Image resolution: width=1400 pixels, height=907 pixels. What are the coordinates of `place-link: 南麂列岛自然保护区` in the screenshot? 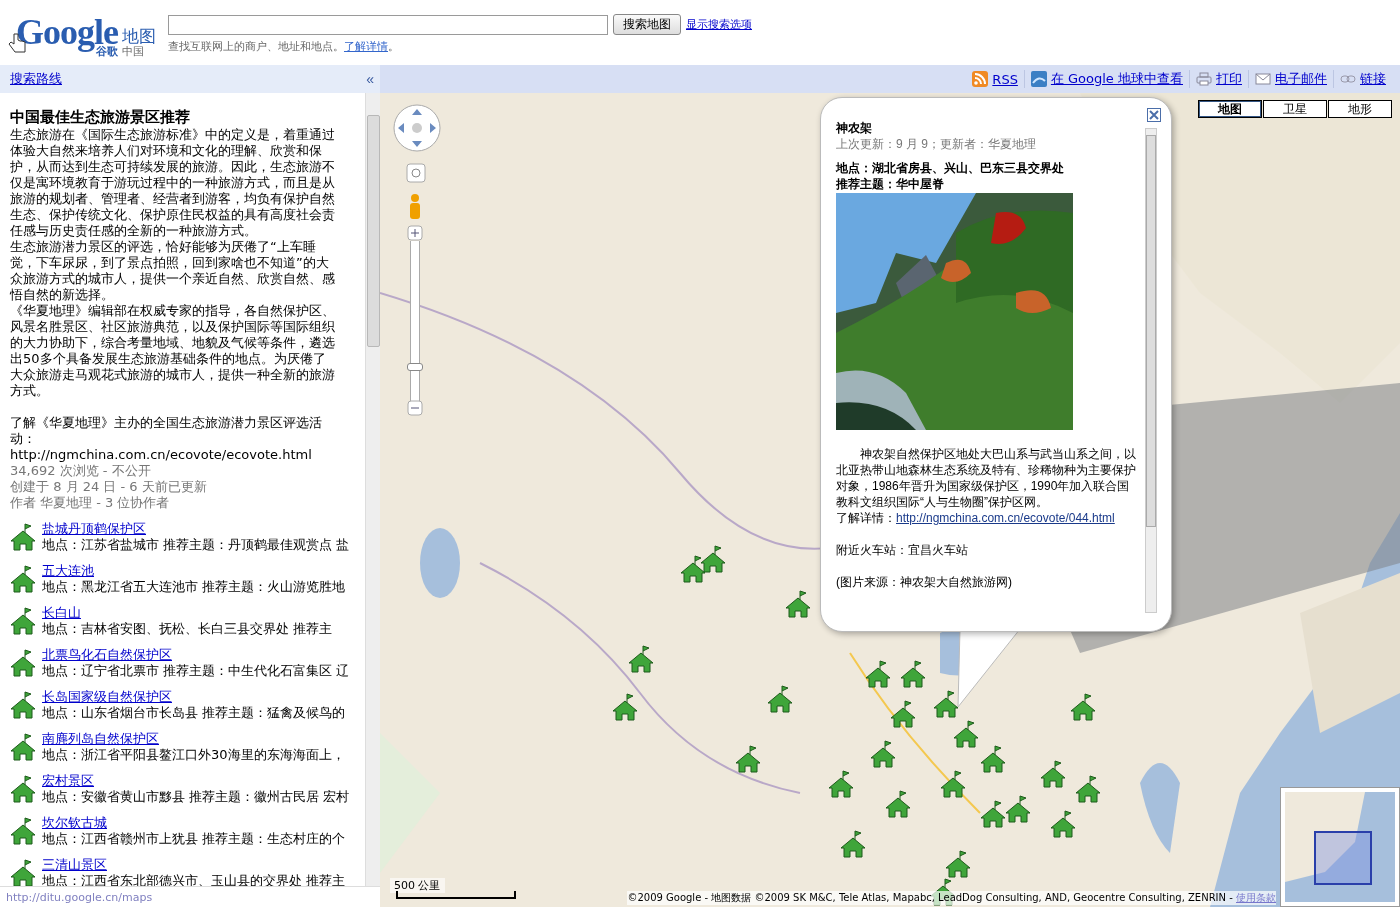 It's located at (193, 739).